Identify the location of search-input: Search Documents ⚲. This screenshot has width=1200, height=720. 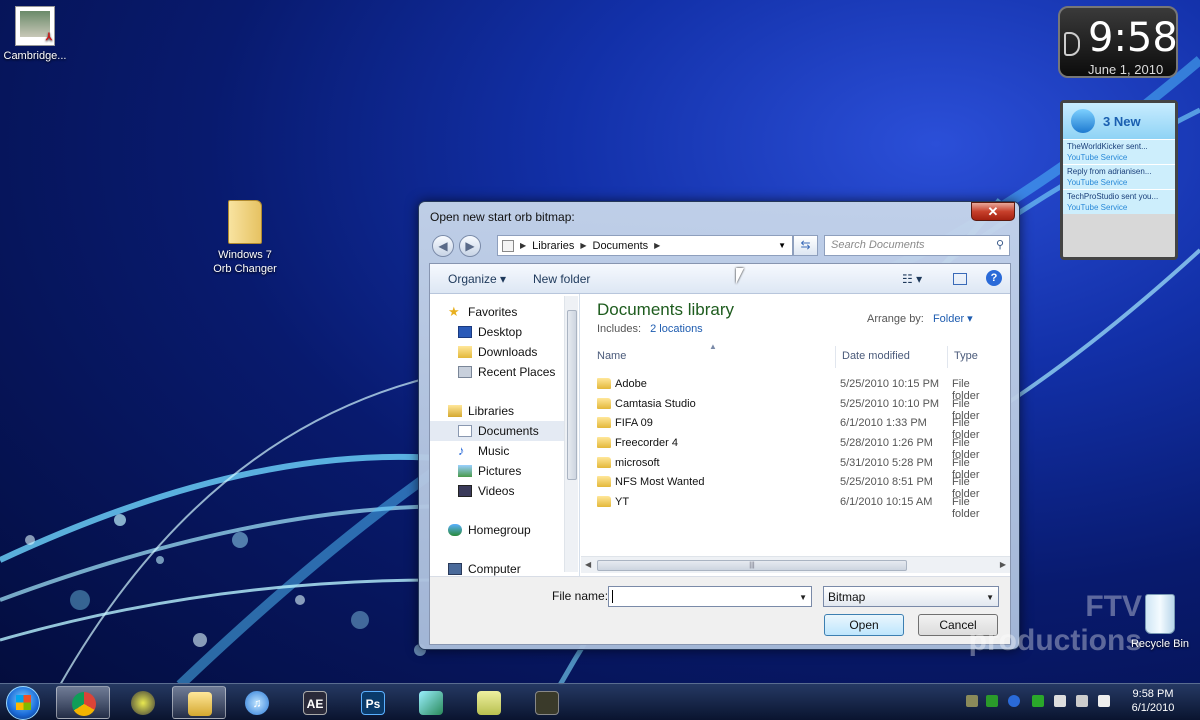
(917, 245).